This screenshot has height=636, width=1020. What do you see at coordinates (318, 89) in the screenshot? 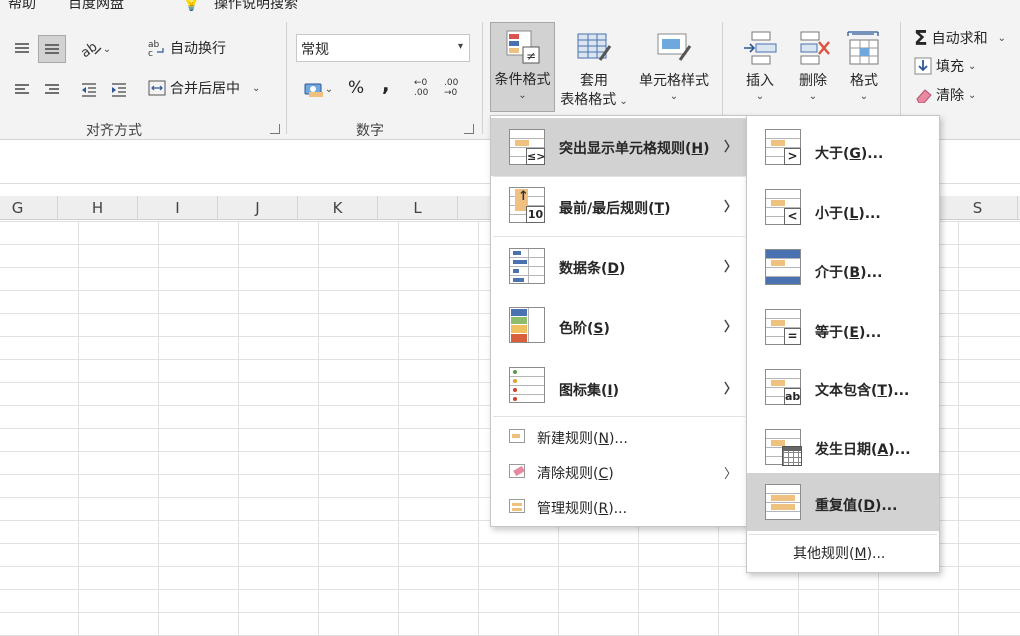
I see `accounting-format-button: ⌄` at bounding box center [318, 89].